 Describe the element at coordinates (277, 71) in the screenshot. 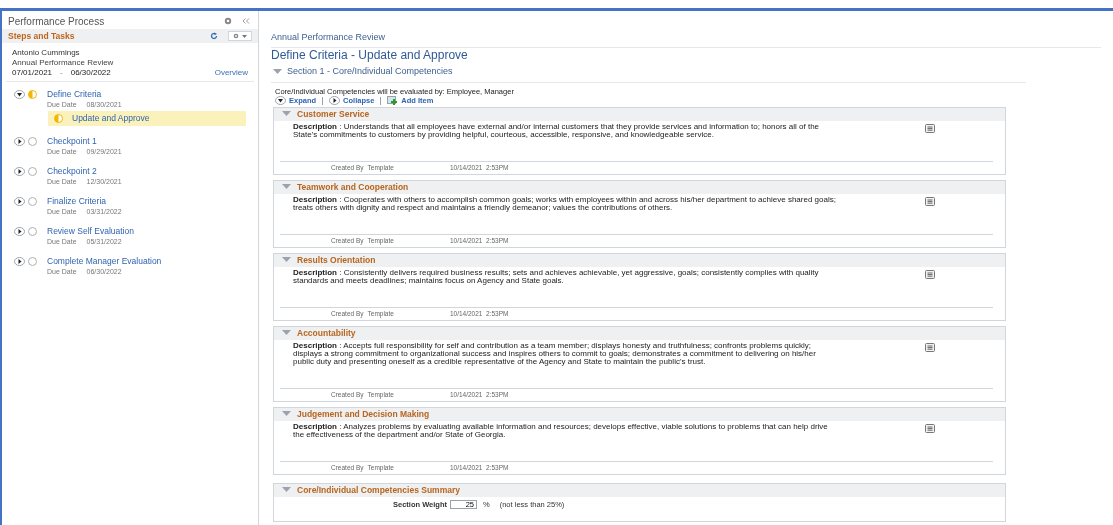

I see `section-toggle-icon` at that location.